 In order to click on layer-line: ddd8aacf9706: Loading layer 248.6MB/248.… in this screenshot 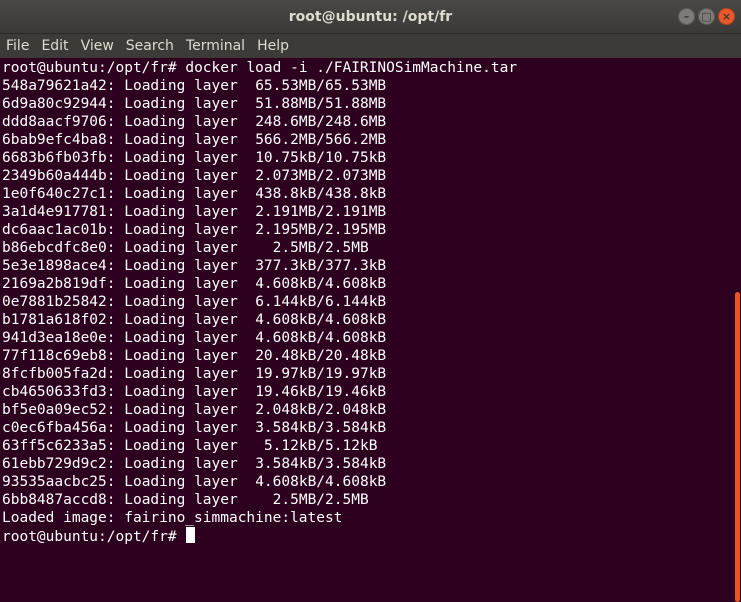, I will do `click(194, 122)`.